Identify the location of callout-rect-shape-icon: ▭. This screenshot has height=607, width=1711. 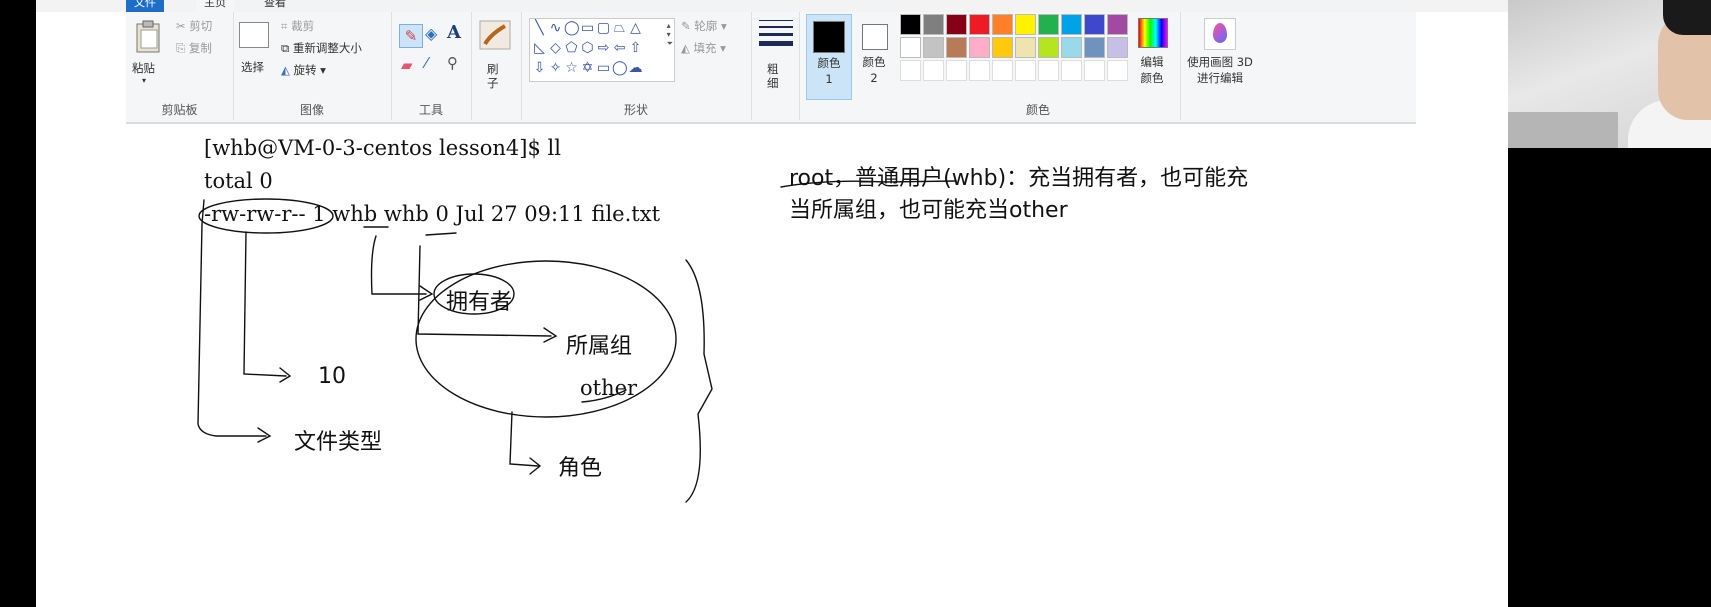
(603, 68).